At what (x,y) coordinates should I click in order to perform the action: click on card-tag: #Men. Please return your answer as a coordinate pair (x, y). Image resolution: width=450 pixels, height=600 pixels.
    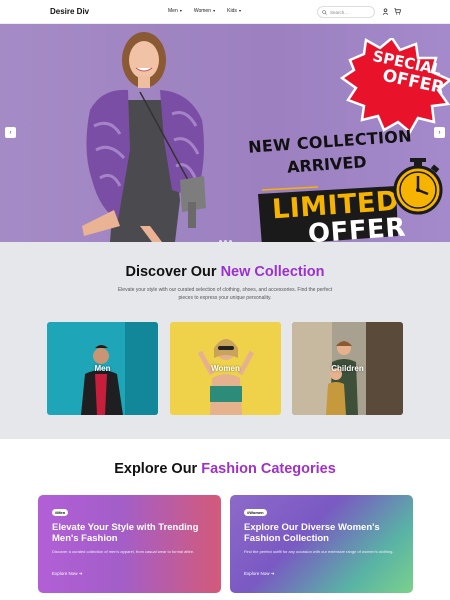
    Looking at the image, I should click on (60, 512).